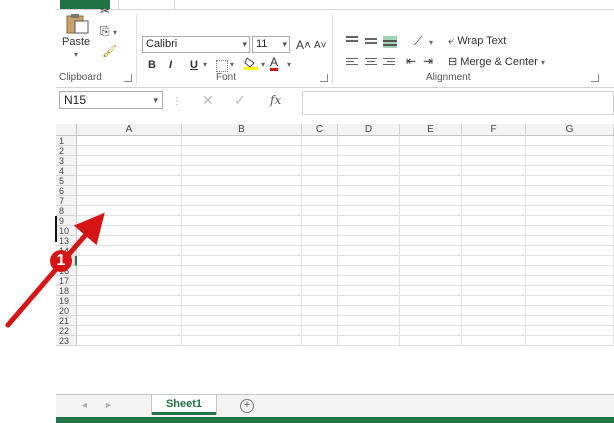 This screenshot has width=614, height=423. Describe the element at coordinates (66, 221) in the screenshot. I see `row-header-9: 9` at that location.